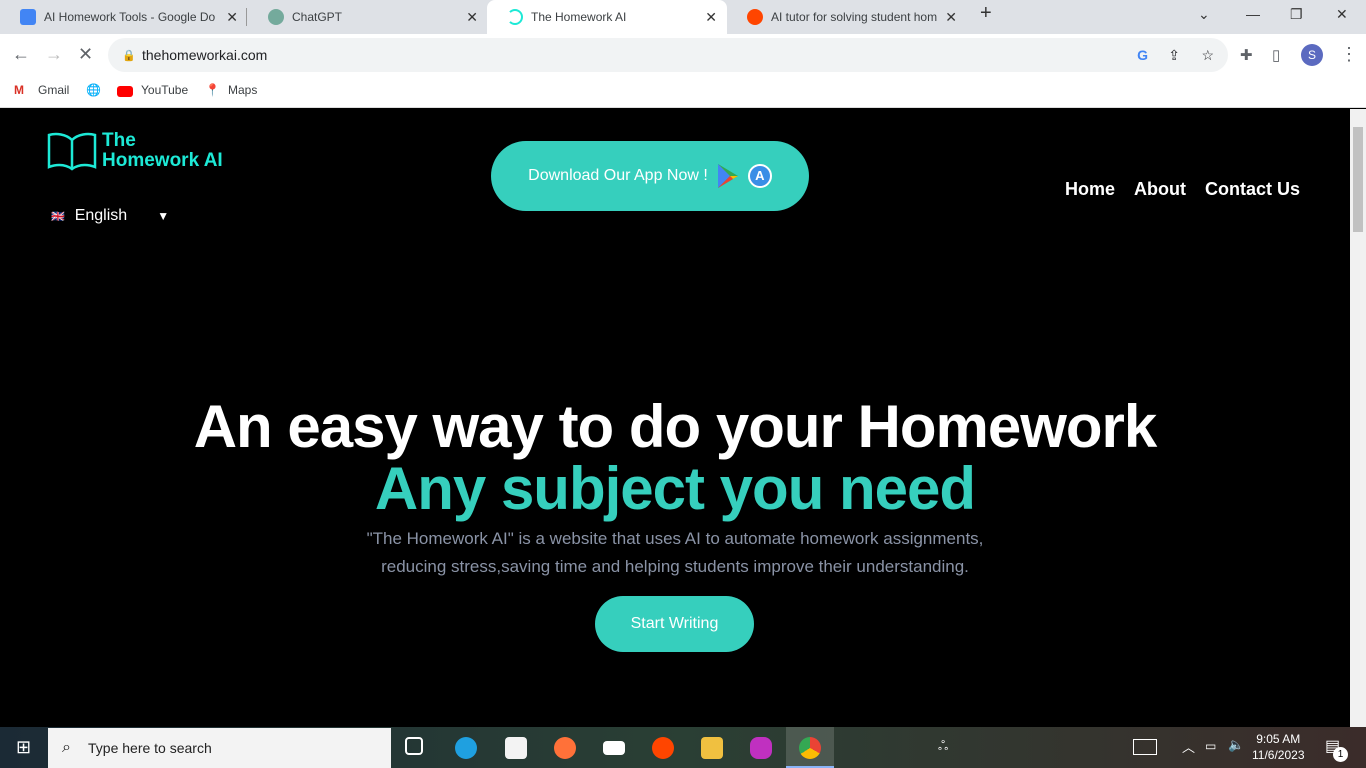  Describe the element at coordinates (1204, 14) in the screenshot. I see `tab-search-icon: ⌄` at that location.